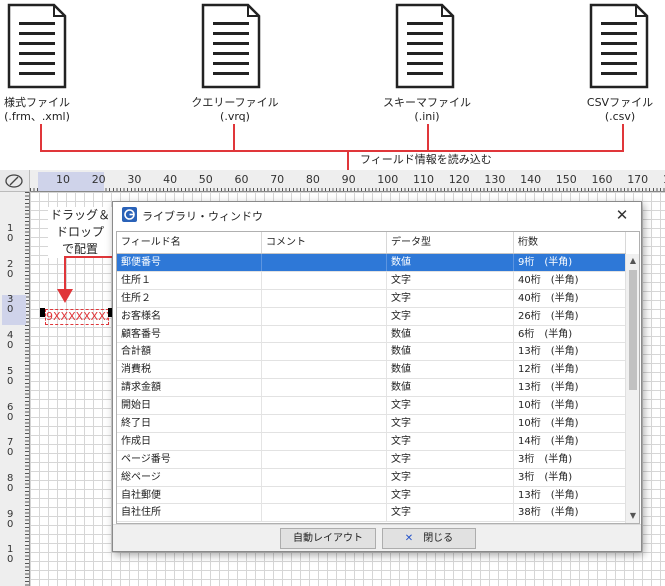 Image resolution: width=665 pixels, height=586 pixels. Describe the element at coordinates (65, 296) in the screenshot. I see `arrow-down-icon` at that location.